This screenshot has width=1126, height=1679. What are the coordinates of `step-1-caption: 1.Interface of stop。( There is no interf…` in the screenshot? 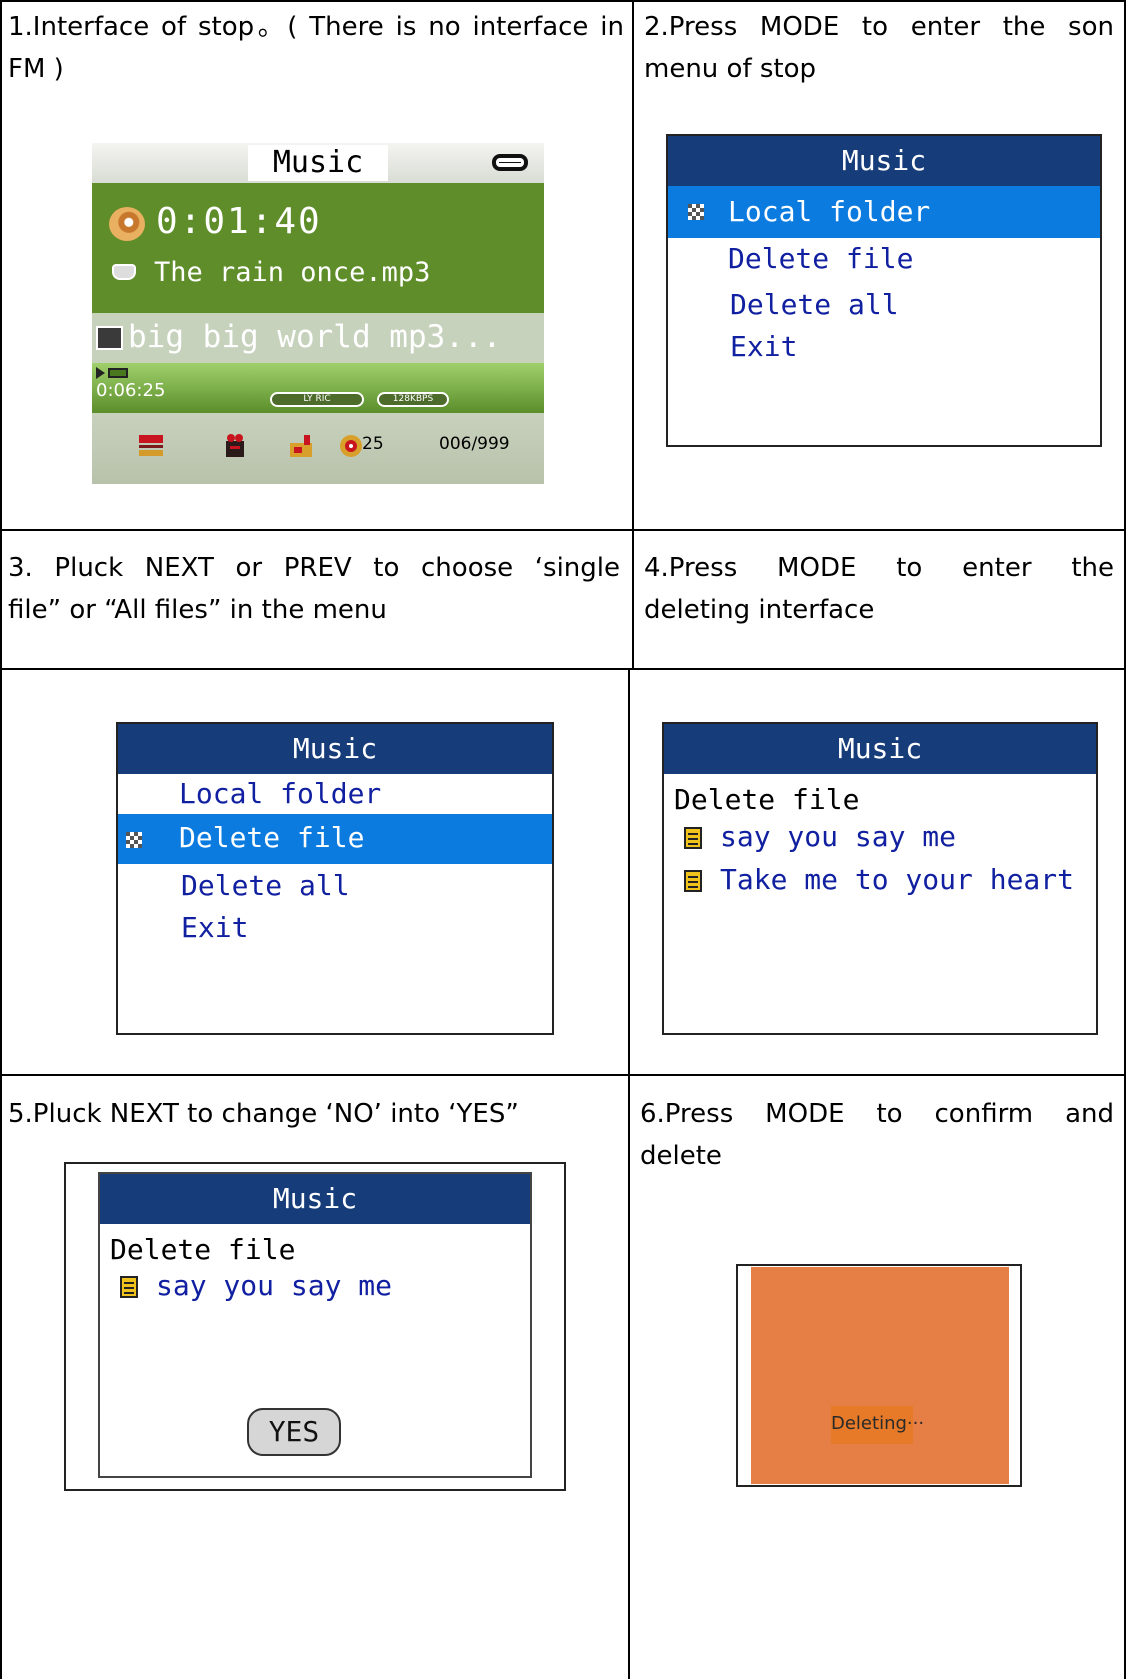 It's located at (316, 48).